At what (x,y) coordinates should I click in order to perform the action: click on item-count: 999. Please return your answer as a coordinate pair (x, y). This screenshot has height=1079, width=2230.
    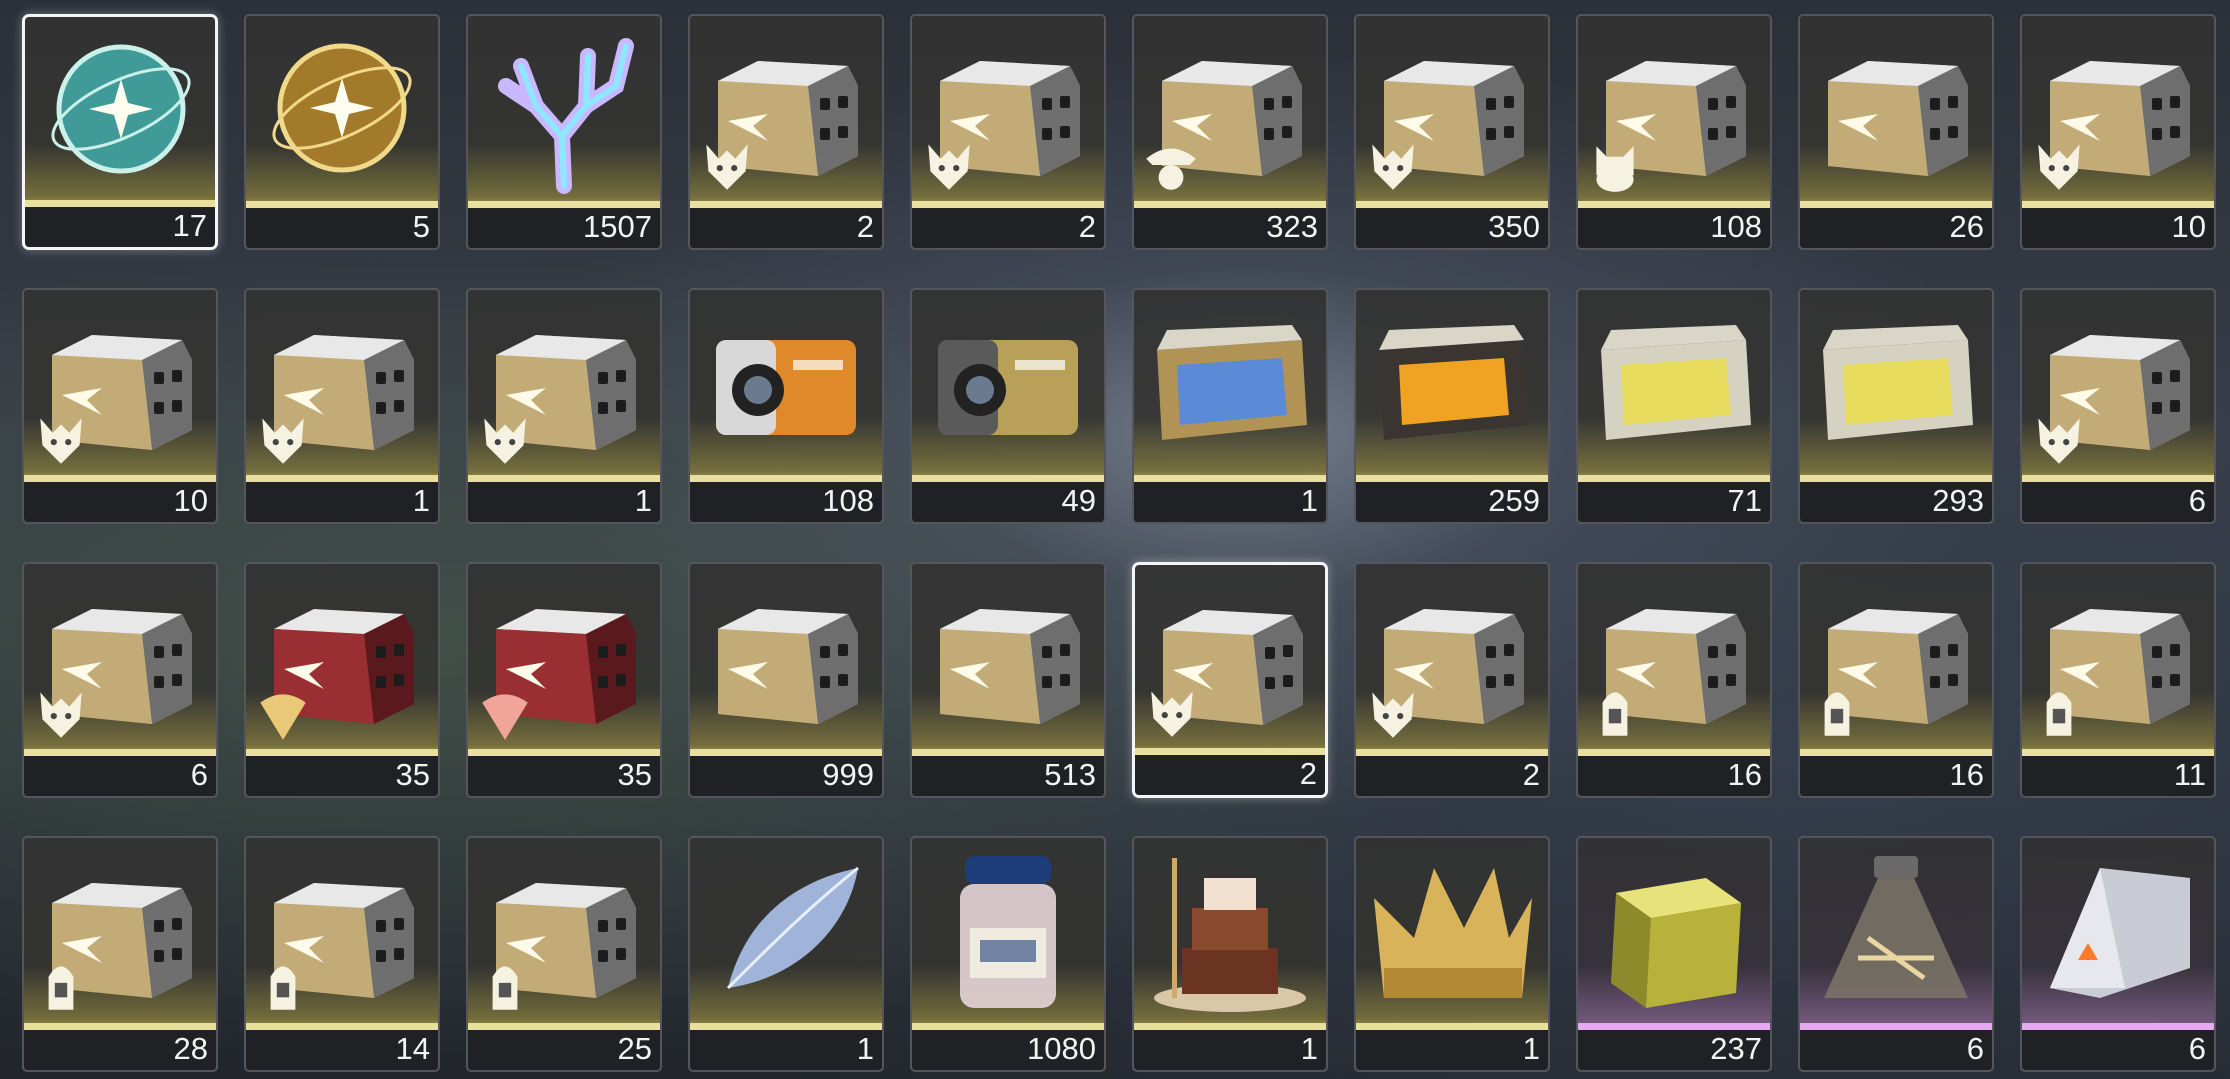
    Looking at the image, I should click on (848, 774).